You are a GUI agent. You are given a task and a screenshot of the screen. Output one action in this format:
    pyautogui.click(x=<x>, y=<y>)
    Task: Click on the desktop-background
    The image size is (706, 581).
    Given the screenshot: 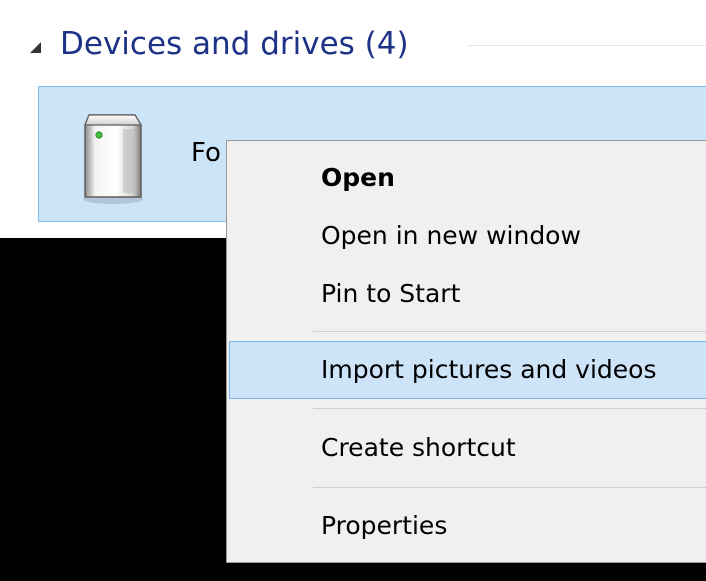 What is the action you would take?
    pyautogui.click(x=364, y=572)
    